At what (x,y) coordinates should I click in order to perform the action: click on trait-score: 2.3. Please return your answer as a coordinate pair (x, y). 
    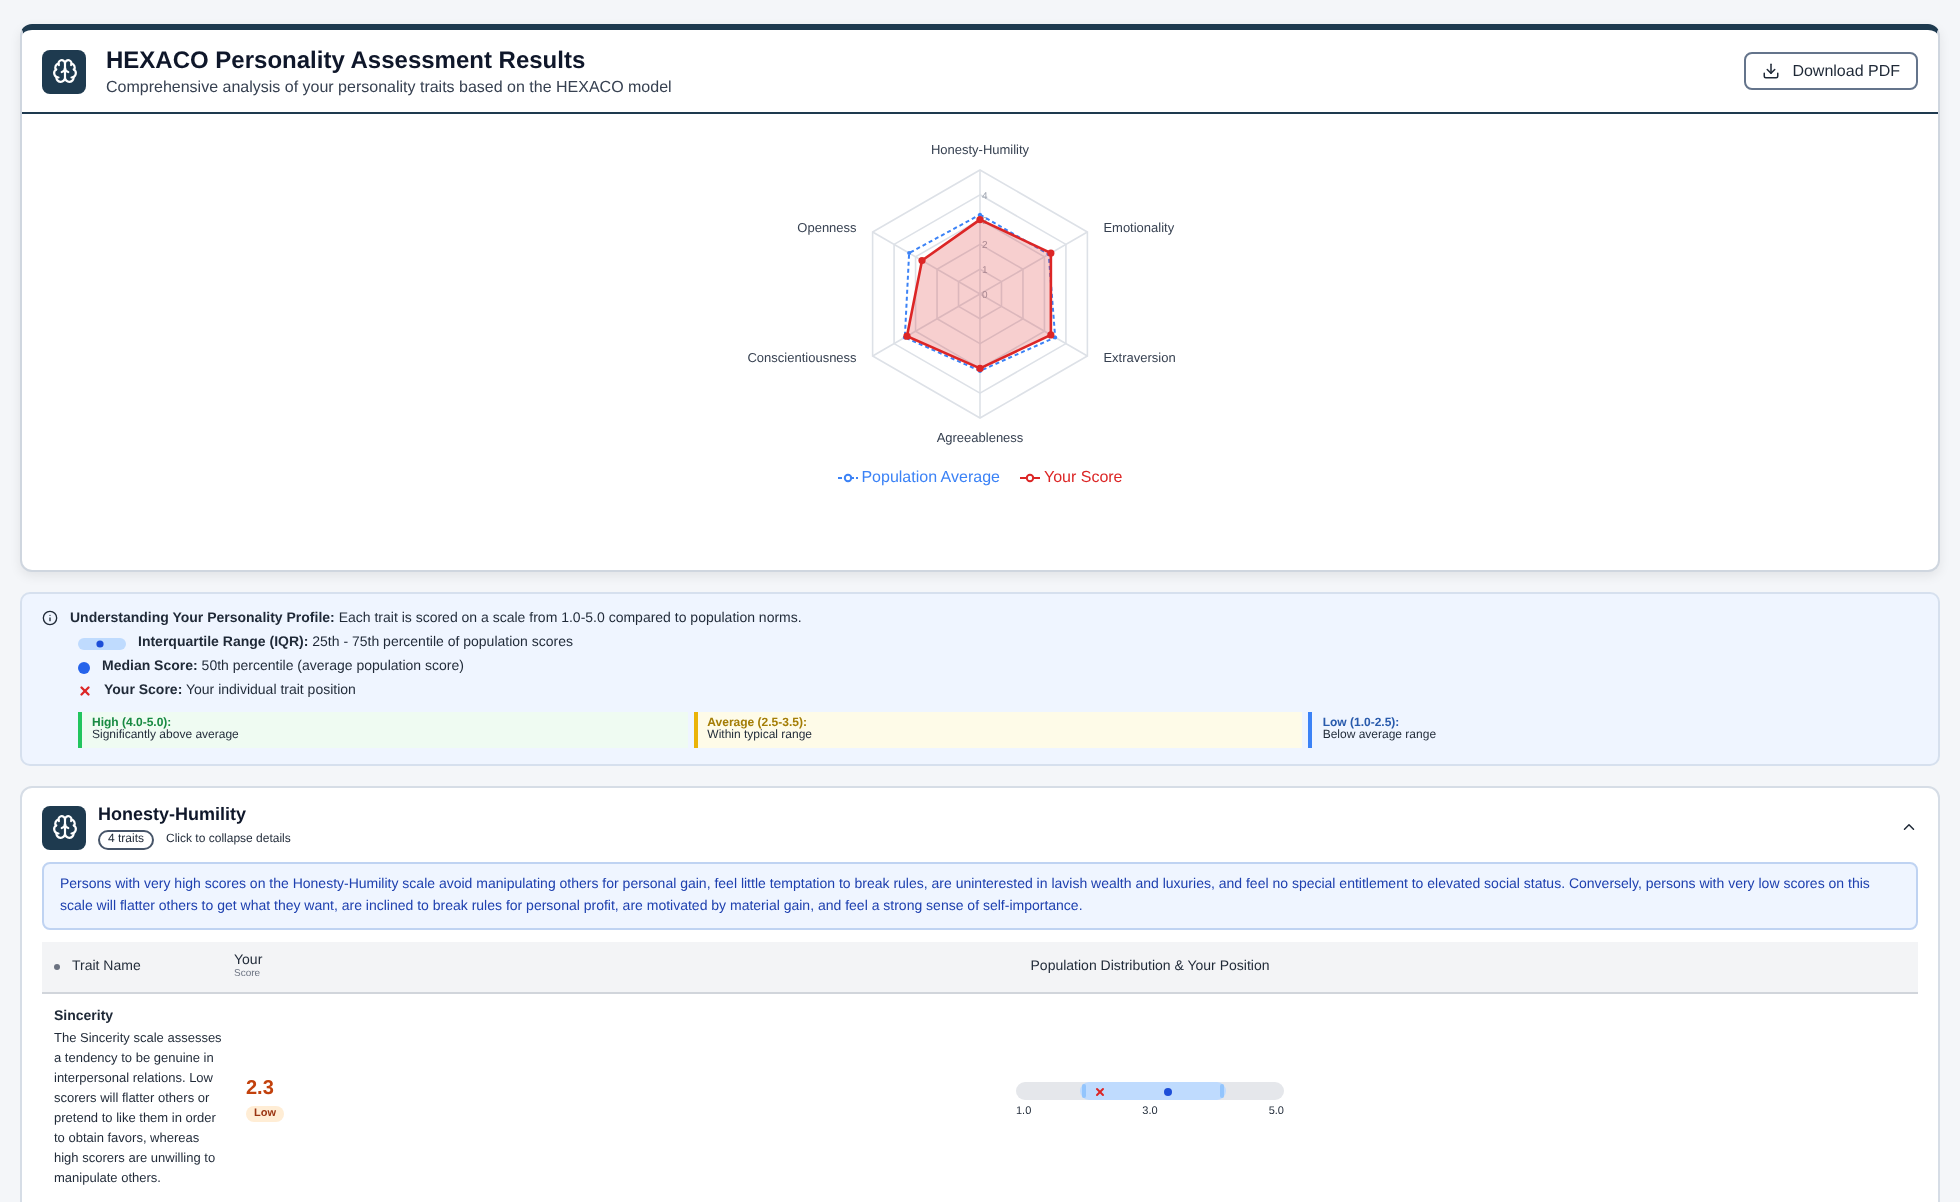
    Looking at the image, I should click on (260, 1089).